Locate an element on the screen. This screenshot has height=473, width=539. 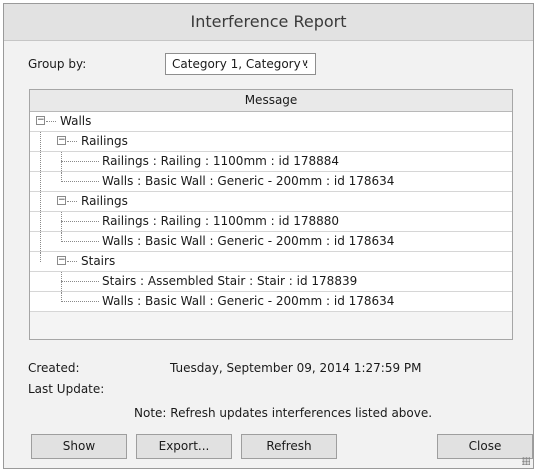
last-update-label: Last Update: is located at coordinates (66, 389).